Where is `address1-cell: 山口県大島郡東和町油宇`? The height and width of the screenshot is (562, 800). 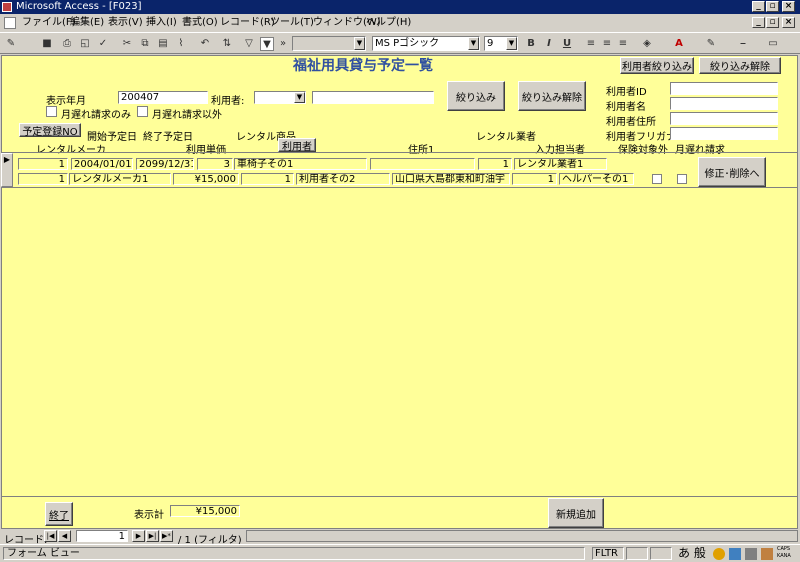
address1-cell: 山口県大島郡東和町油宇 is located at coordinates (451, 179).